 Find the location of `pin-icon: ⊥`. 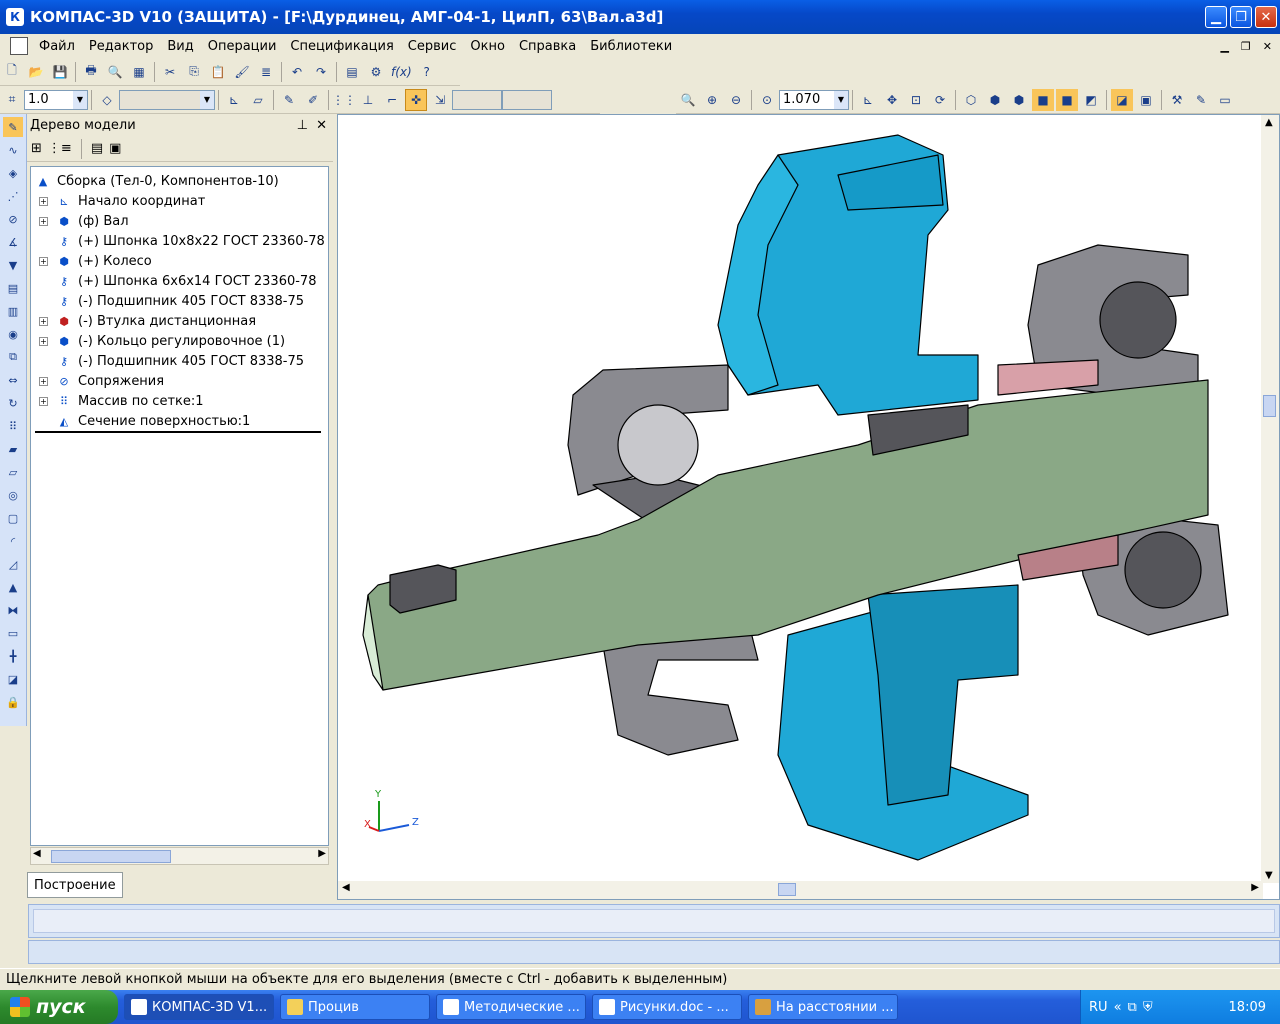

pin-icon: ⊥ is located at coordinates (302, 125).